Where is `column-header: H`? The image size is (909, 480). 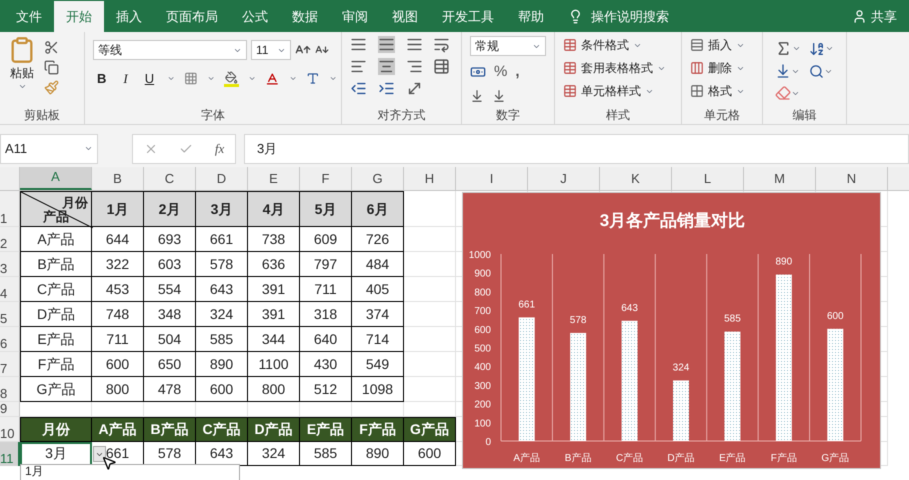 column-header: H is located at coordinates (430, 178).